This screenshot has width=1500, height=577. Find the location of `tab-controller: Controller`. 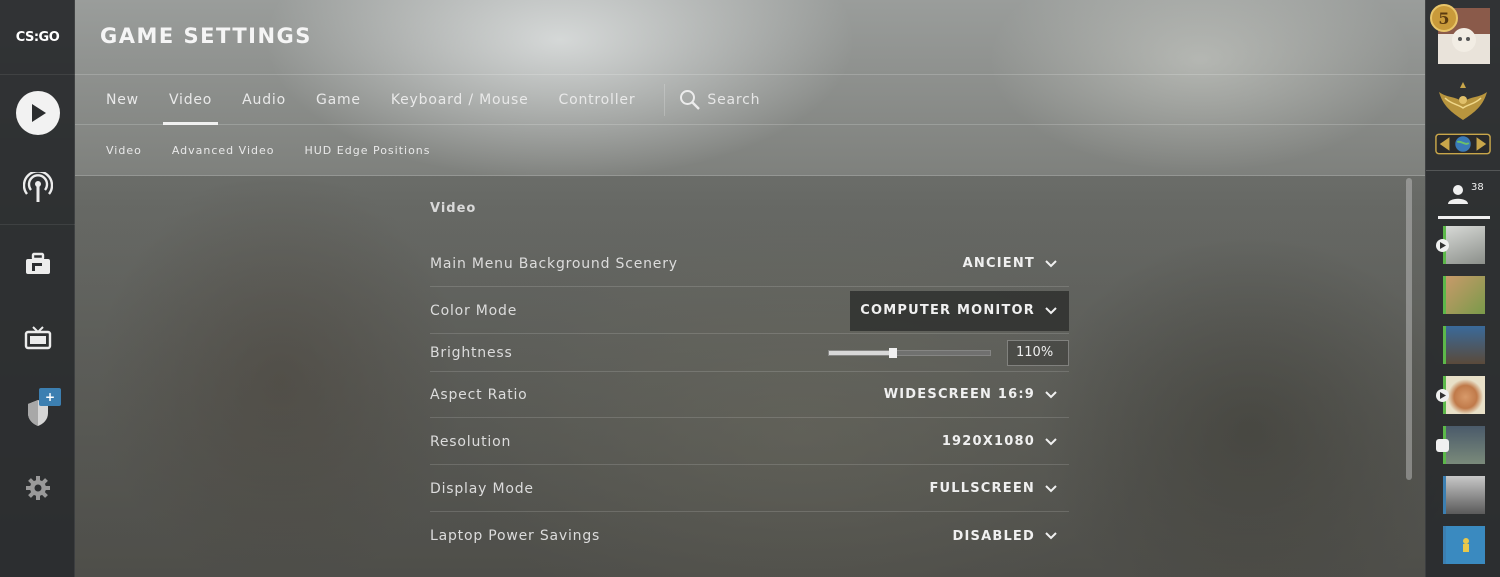

tab-controller: Controller is located at coordinates (597, 100).